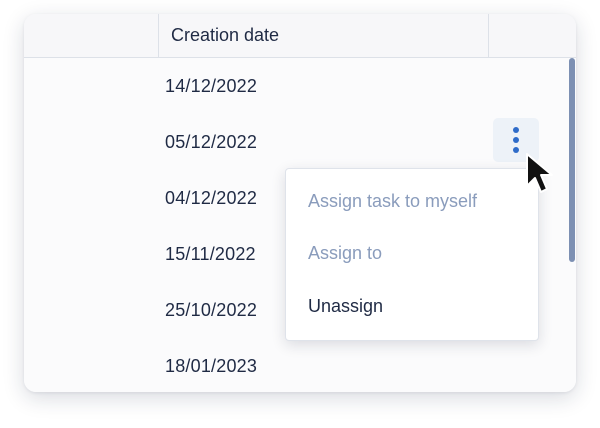 Image resolution: width=600 pixels, height=428 pixels. Describe the element at coordinates (211, 86) in the screenshot. I see `creation-date-cell: 14/12/2022` at that location.